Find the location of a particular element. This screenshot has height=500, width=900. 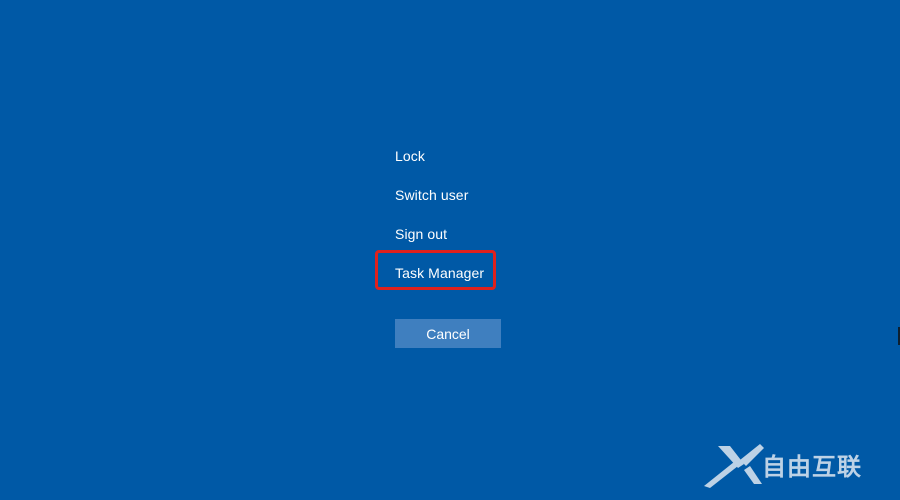

x-logo-icon is located at coordinates (734, 466).